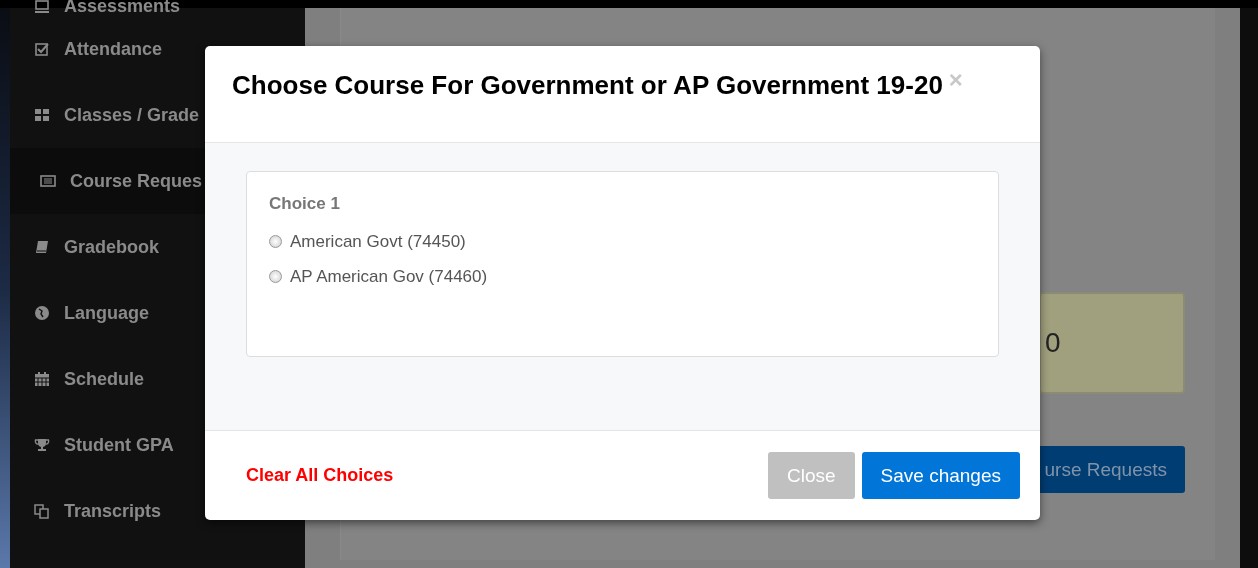 The image size is (1258, 568). Describe the element at coordinates (42, 7) in the screenshot. I see `monitor-icon` at that location.